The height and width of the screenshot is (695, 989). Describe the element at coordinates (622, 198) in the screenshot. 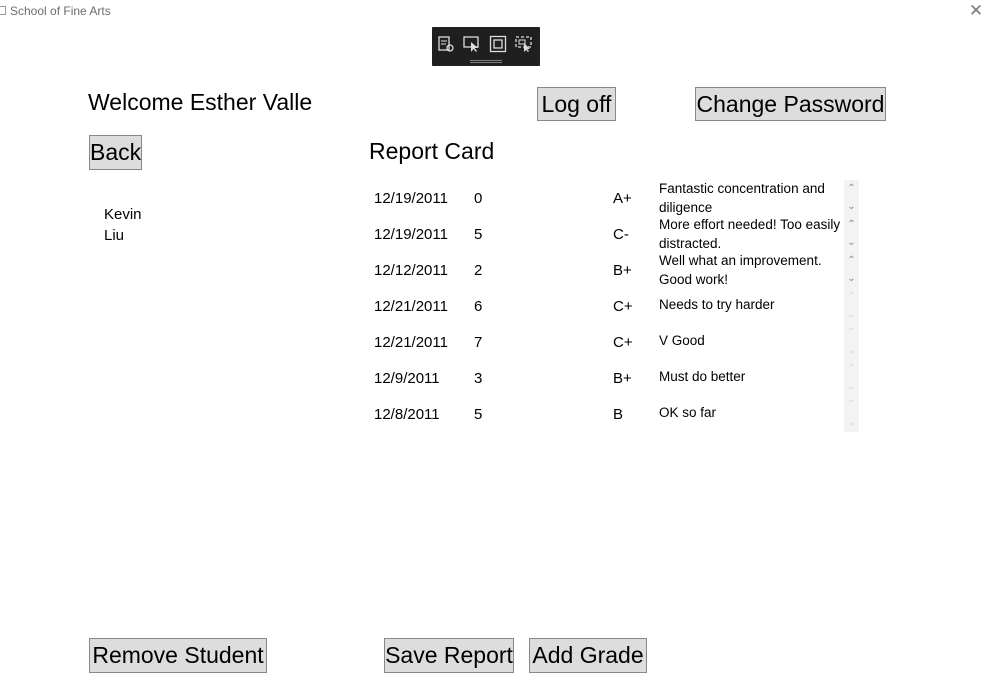

I see `grade-letter: A+` at that location.